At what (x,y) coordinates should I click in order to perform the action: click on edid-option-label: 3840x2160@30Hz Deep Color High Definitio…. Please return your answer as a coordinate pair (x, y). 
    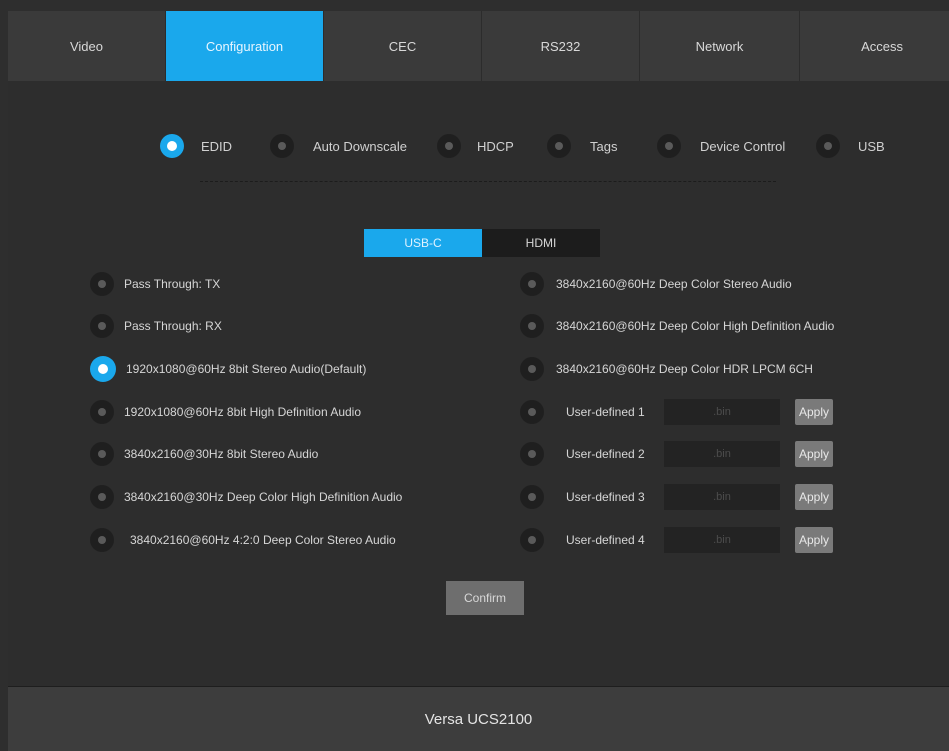
    Looking at the image, I should click on (263, 497).